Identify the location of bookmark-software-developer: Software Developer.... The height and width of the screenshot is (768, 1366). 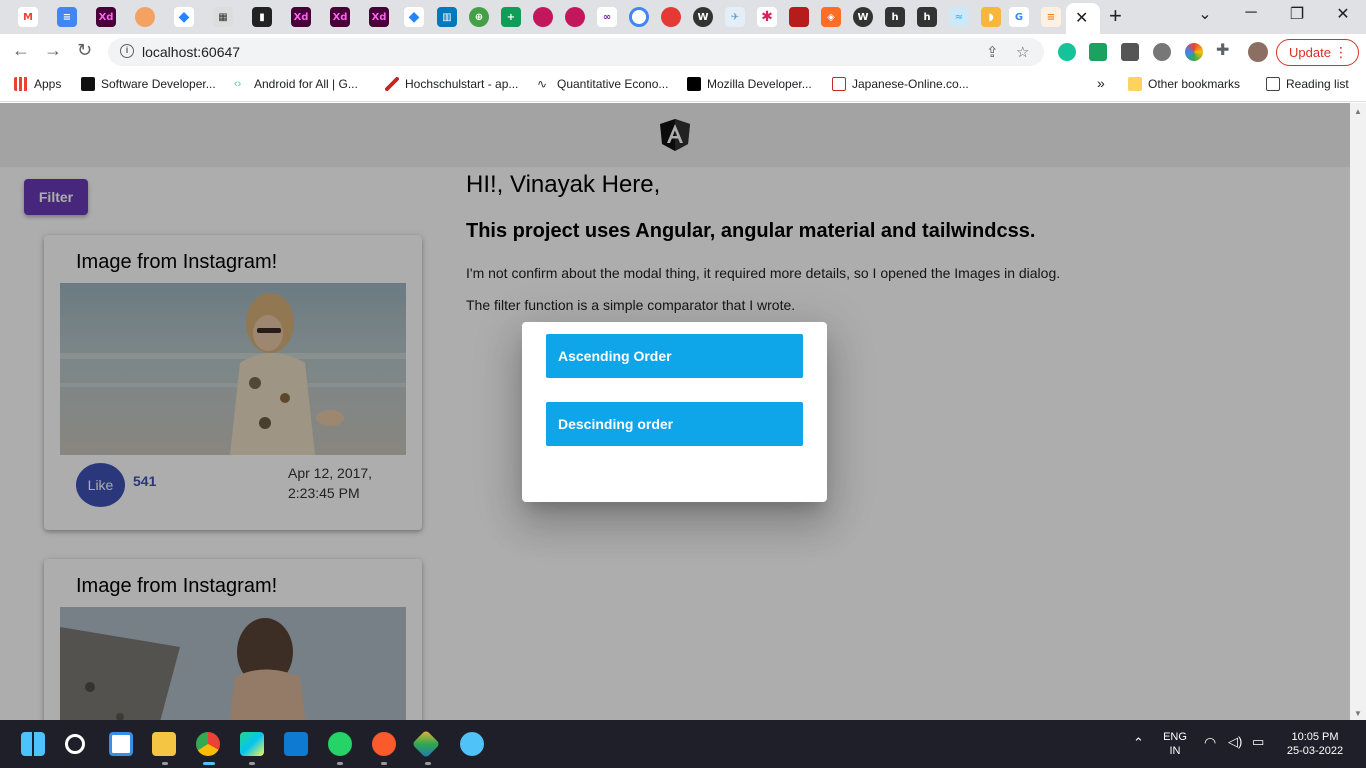
(148, 84).